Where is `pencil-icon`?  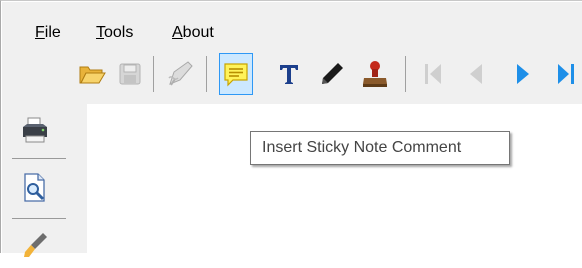 pencil-icon is located at coordinates (332, 73).